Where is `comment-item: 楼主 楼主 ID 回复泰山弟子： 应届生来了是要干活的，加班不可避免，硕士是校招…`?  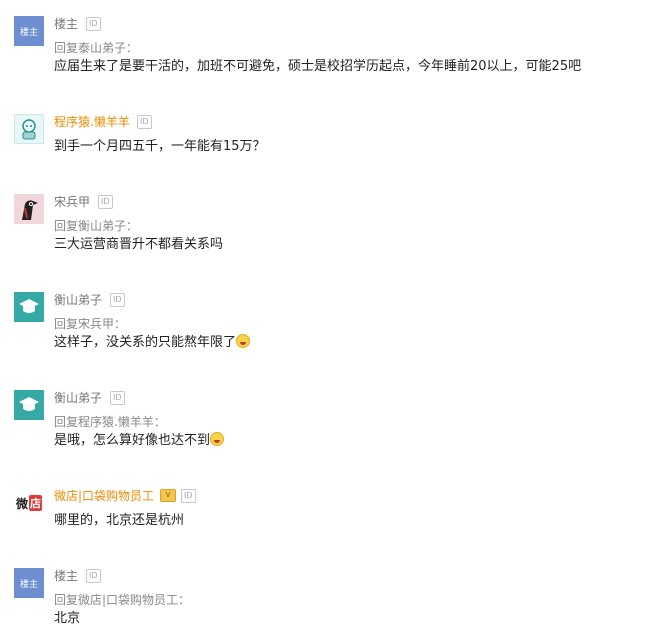
comment-item: 楼主 楼主 ID 回复泰山弟子： 应届生来了是要干活的，加班不可避免，硕士是校招… is located at coordinates (334, 51).